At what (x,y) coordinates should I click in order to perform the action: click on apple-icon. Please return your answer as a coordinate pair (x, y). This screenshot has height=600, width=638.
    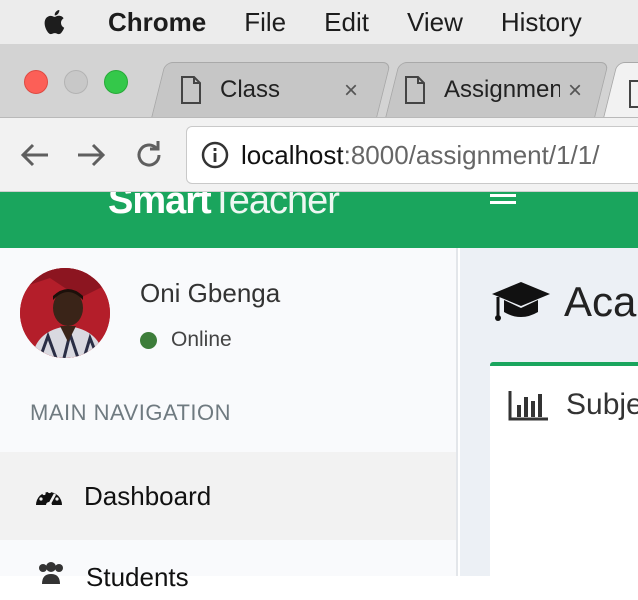
    Looking at the image, I should click on (55, 22).